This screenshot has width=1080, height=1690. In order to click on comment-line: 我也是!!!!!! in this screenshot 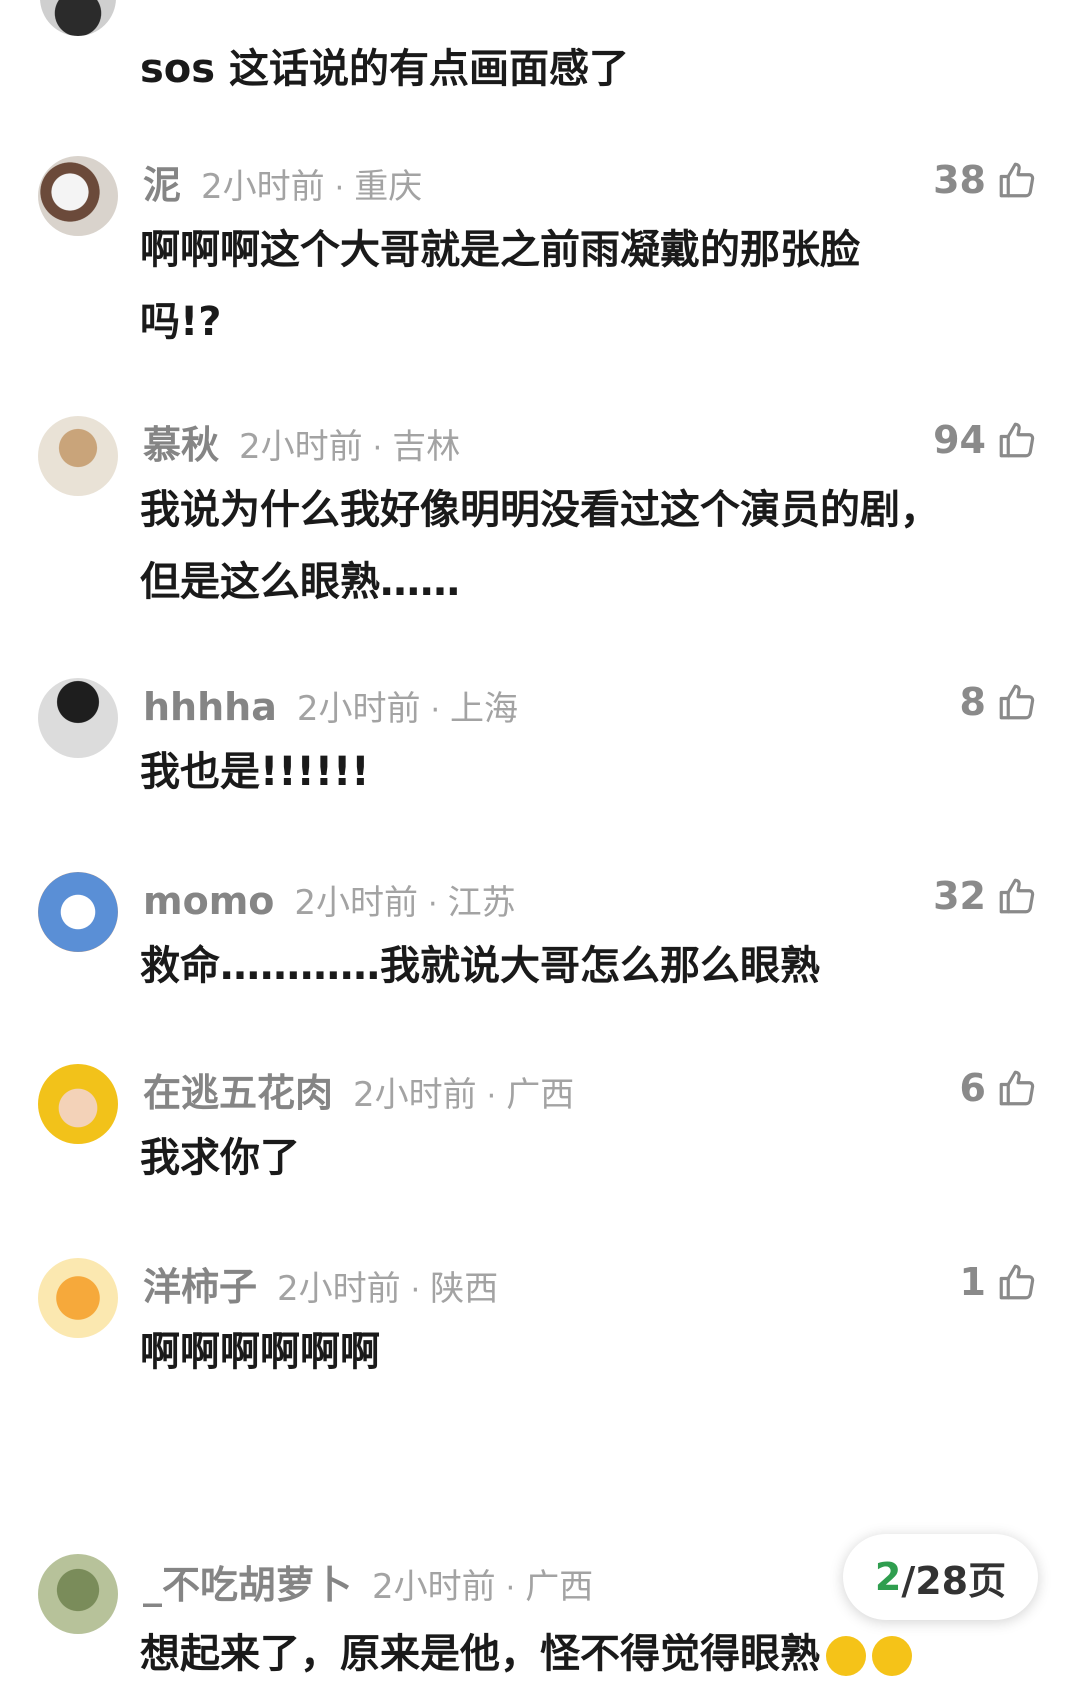, I will do `click(255, 772)`.